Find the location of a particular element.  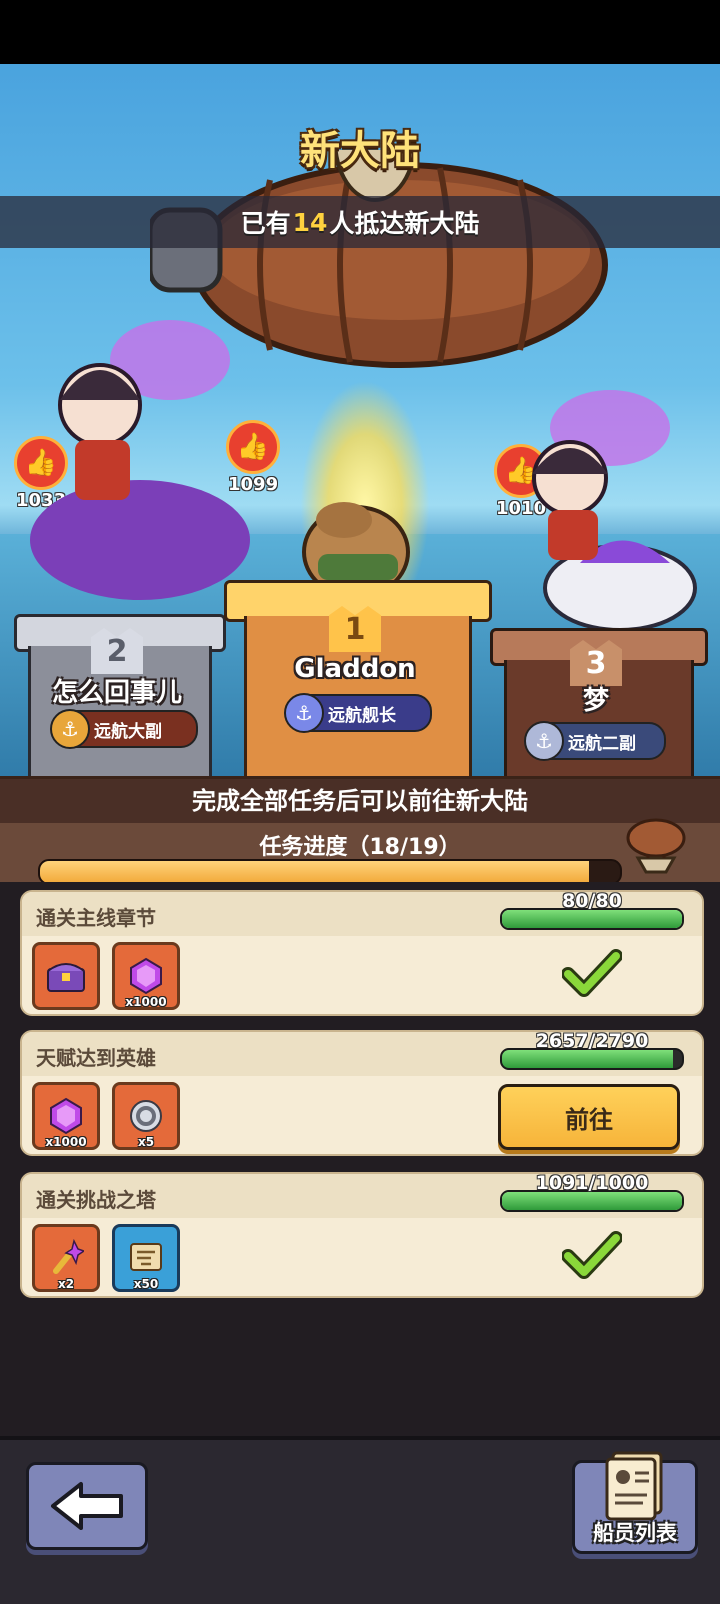

arrival-banner: 已有 14 人抵达新大陆 is located at coordinates (360, 222).